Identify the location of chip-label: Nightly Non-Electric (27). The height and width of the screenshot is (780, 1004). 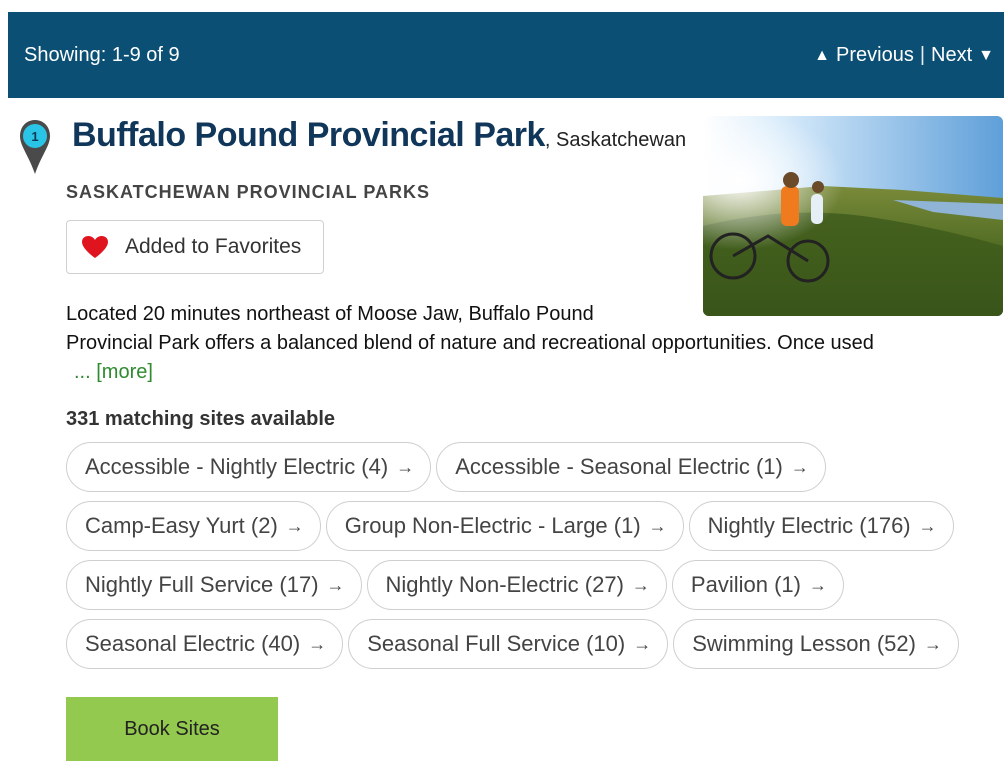
(504, 584).